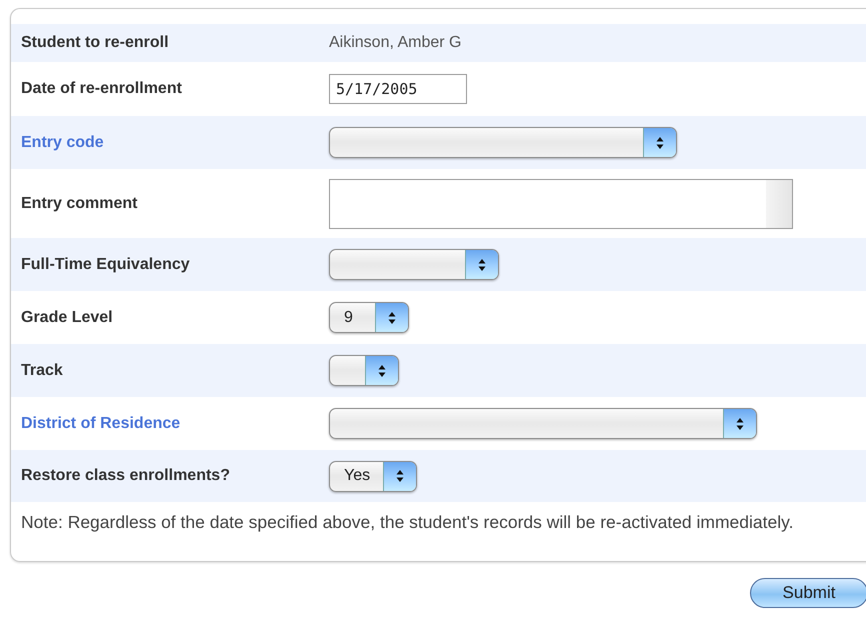 The height and width of the screenshot is (623, 866). What do you see at coordinates (95, 43) in the screenshot?
I see `field-label: Student to re-enroll` at bounding box center [95, 43].